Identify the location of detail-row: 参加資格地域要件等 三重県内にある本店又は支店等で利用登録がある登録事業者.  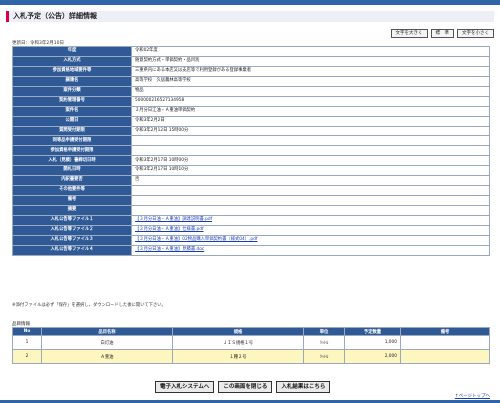
(251, 71).